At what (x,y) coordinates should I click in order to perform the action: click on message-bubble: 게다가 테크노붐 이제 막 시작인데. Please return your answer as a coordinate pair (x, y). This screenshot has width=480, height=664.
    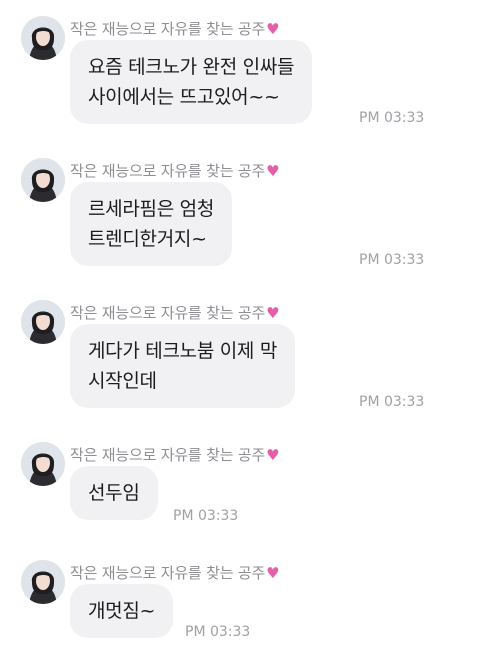
    Looking at the image, I should click on (183, 366).